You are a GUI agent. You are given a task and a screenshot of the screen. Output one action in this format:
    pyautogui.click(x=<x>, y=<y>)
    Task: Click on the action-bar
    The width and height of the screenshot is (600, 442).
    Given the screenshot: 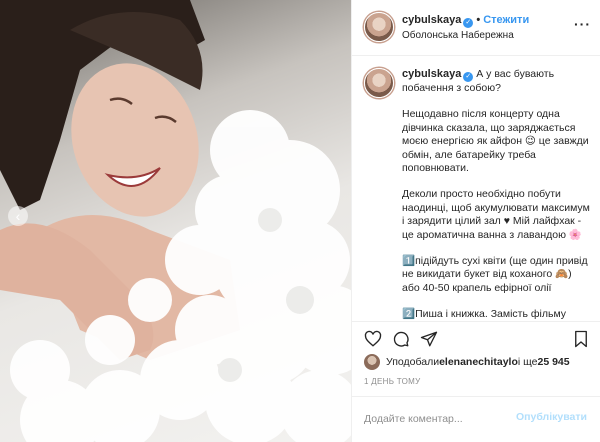 What is the action you would take?
    pyautogui.click(x=476, y=336)
    